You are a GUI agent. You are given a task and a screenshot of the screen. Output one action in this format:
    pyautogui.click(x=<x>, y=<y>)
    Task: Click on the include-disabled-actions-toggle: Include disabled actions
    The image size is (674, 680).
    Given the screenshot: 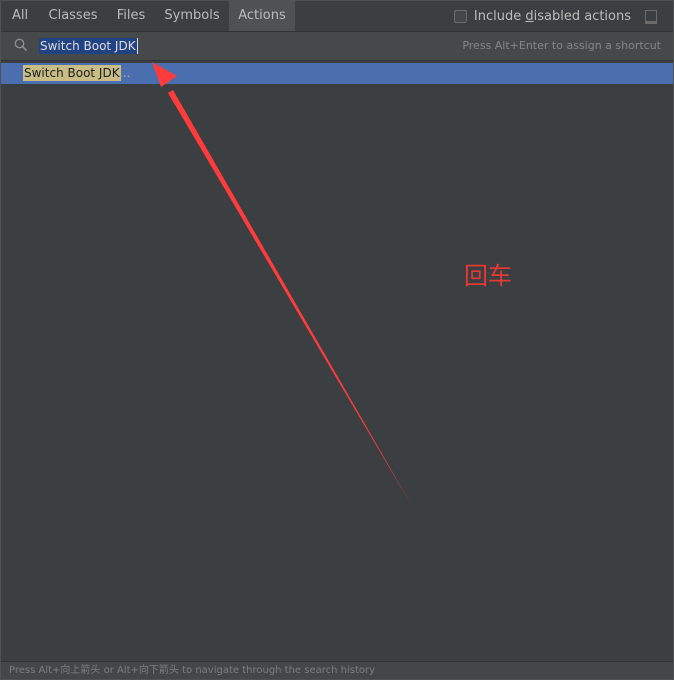 What is the action you would take?
    pyautogui.click(x=542, y=16)
    